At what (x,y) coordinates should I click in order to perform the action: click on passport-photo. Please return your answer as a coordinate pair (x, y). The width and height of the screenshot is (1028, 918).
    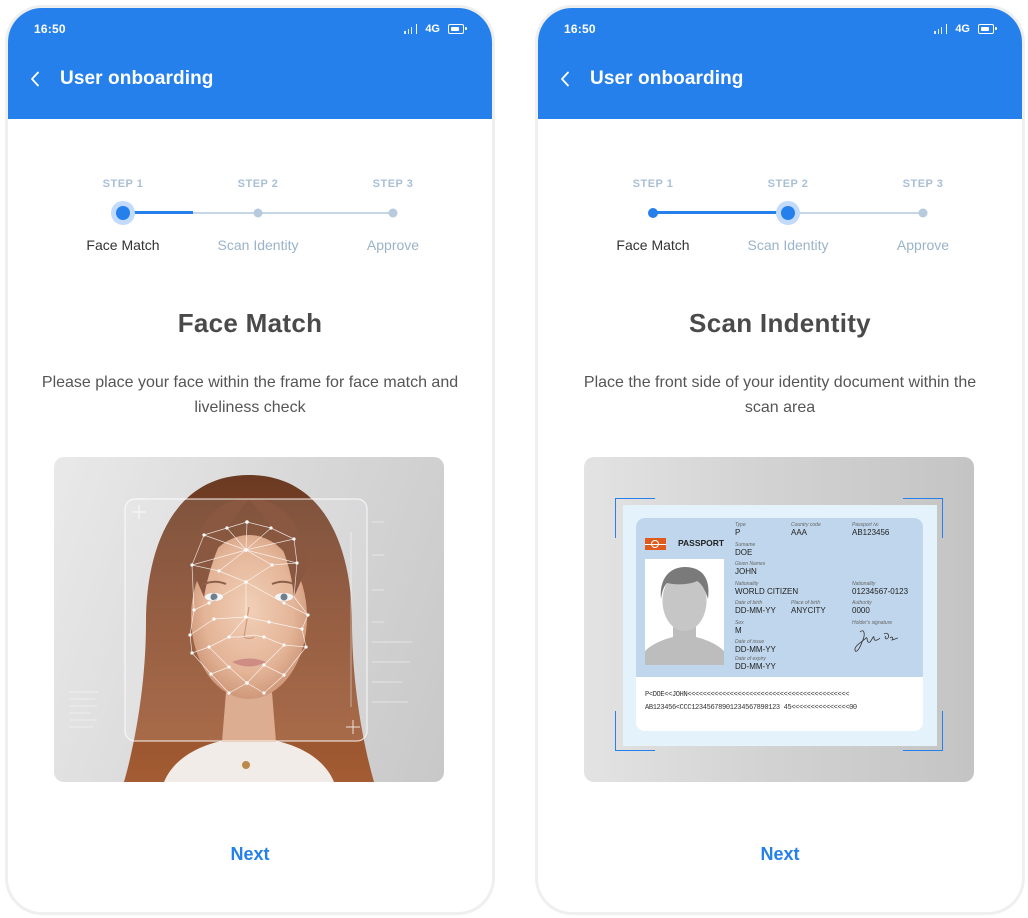
    Looking at the image, I should click on (684, 612).